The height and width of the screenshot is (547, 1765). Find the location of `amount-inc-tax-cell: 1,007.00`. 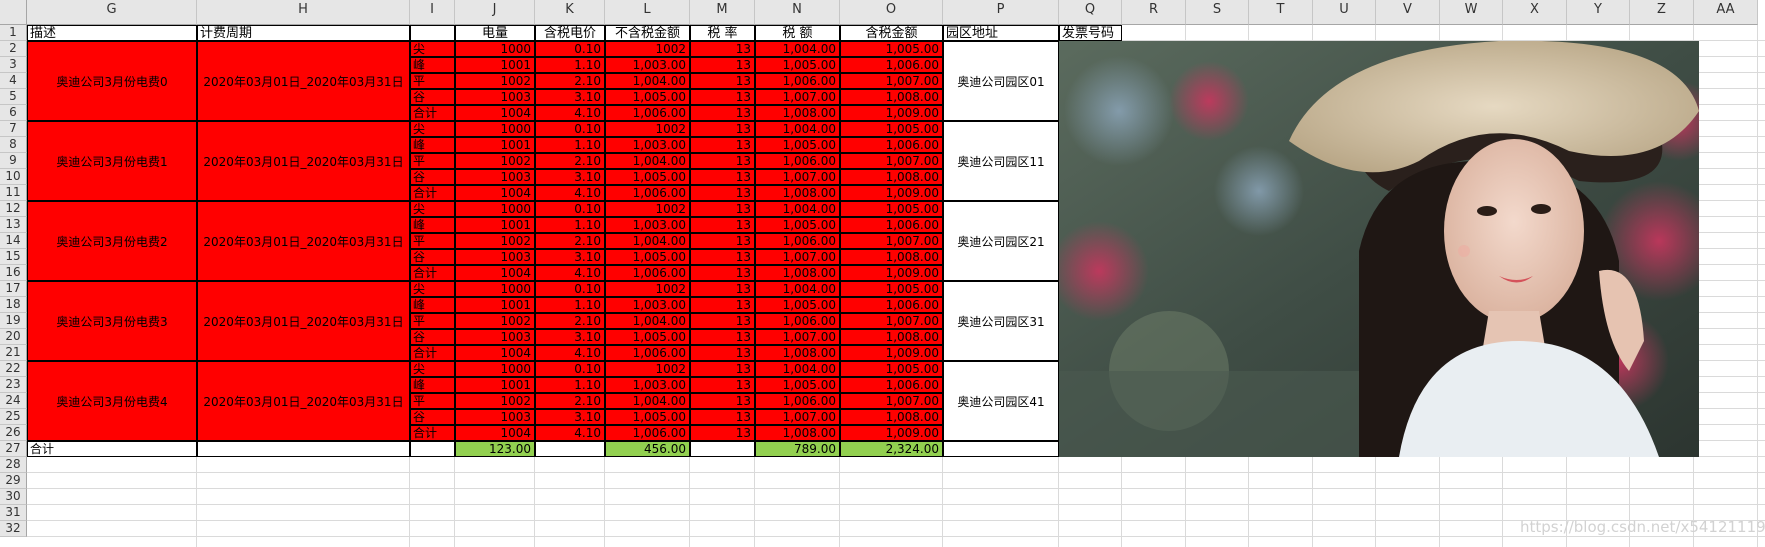

amount-inc-tax-cell: 1,007.00 is located at coordinates (891, 81).